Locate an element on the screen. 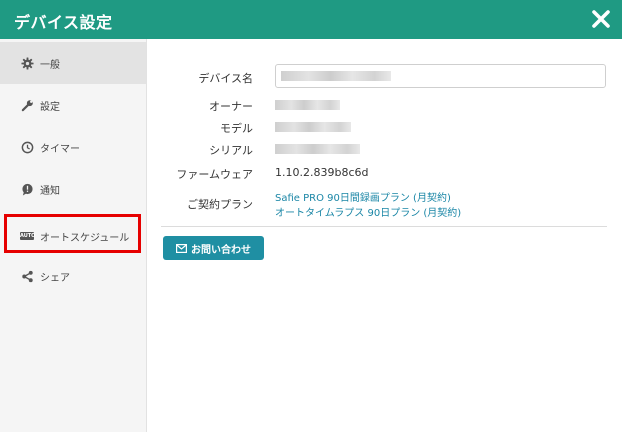  sidebar-item-notification: 通知 is located at coordinates (73, 189).